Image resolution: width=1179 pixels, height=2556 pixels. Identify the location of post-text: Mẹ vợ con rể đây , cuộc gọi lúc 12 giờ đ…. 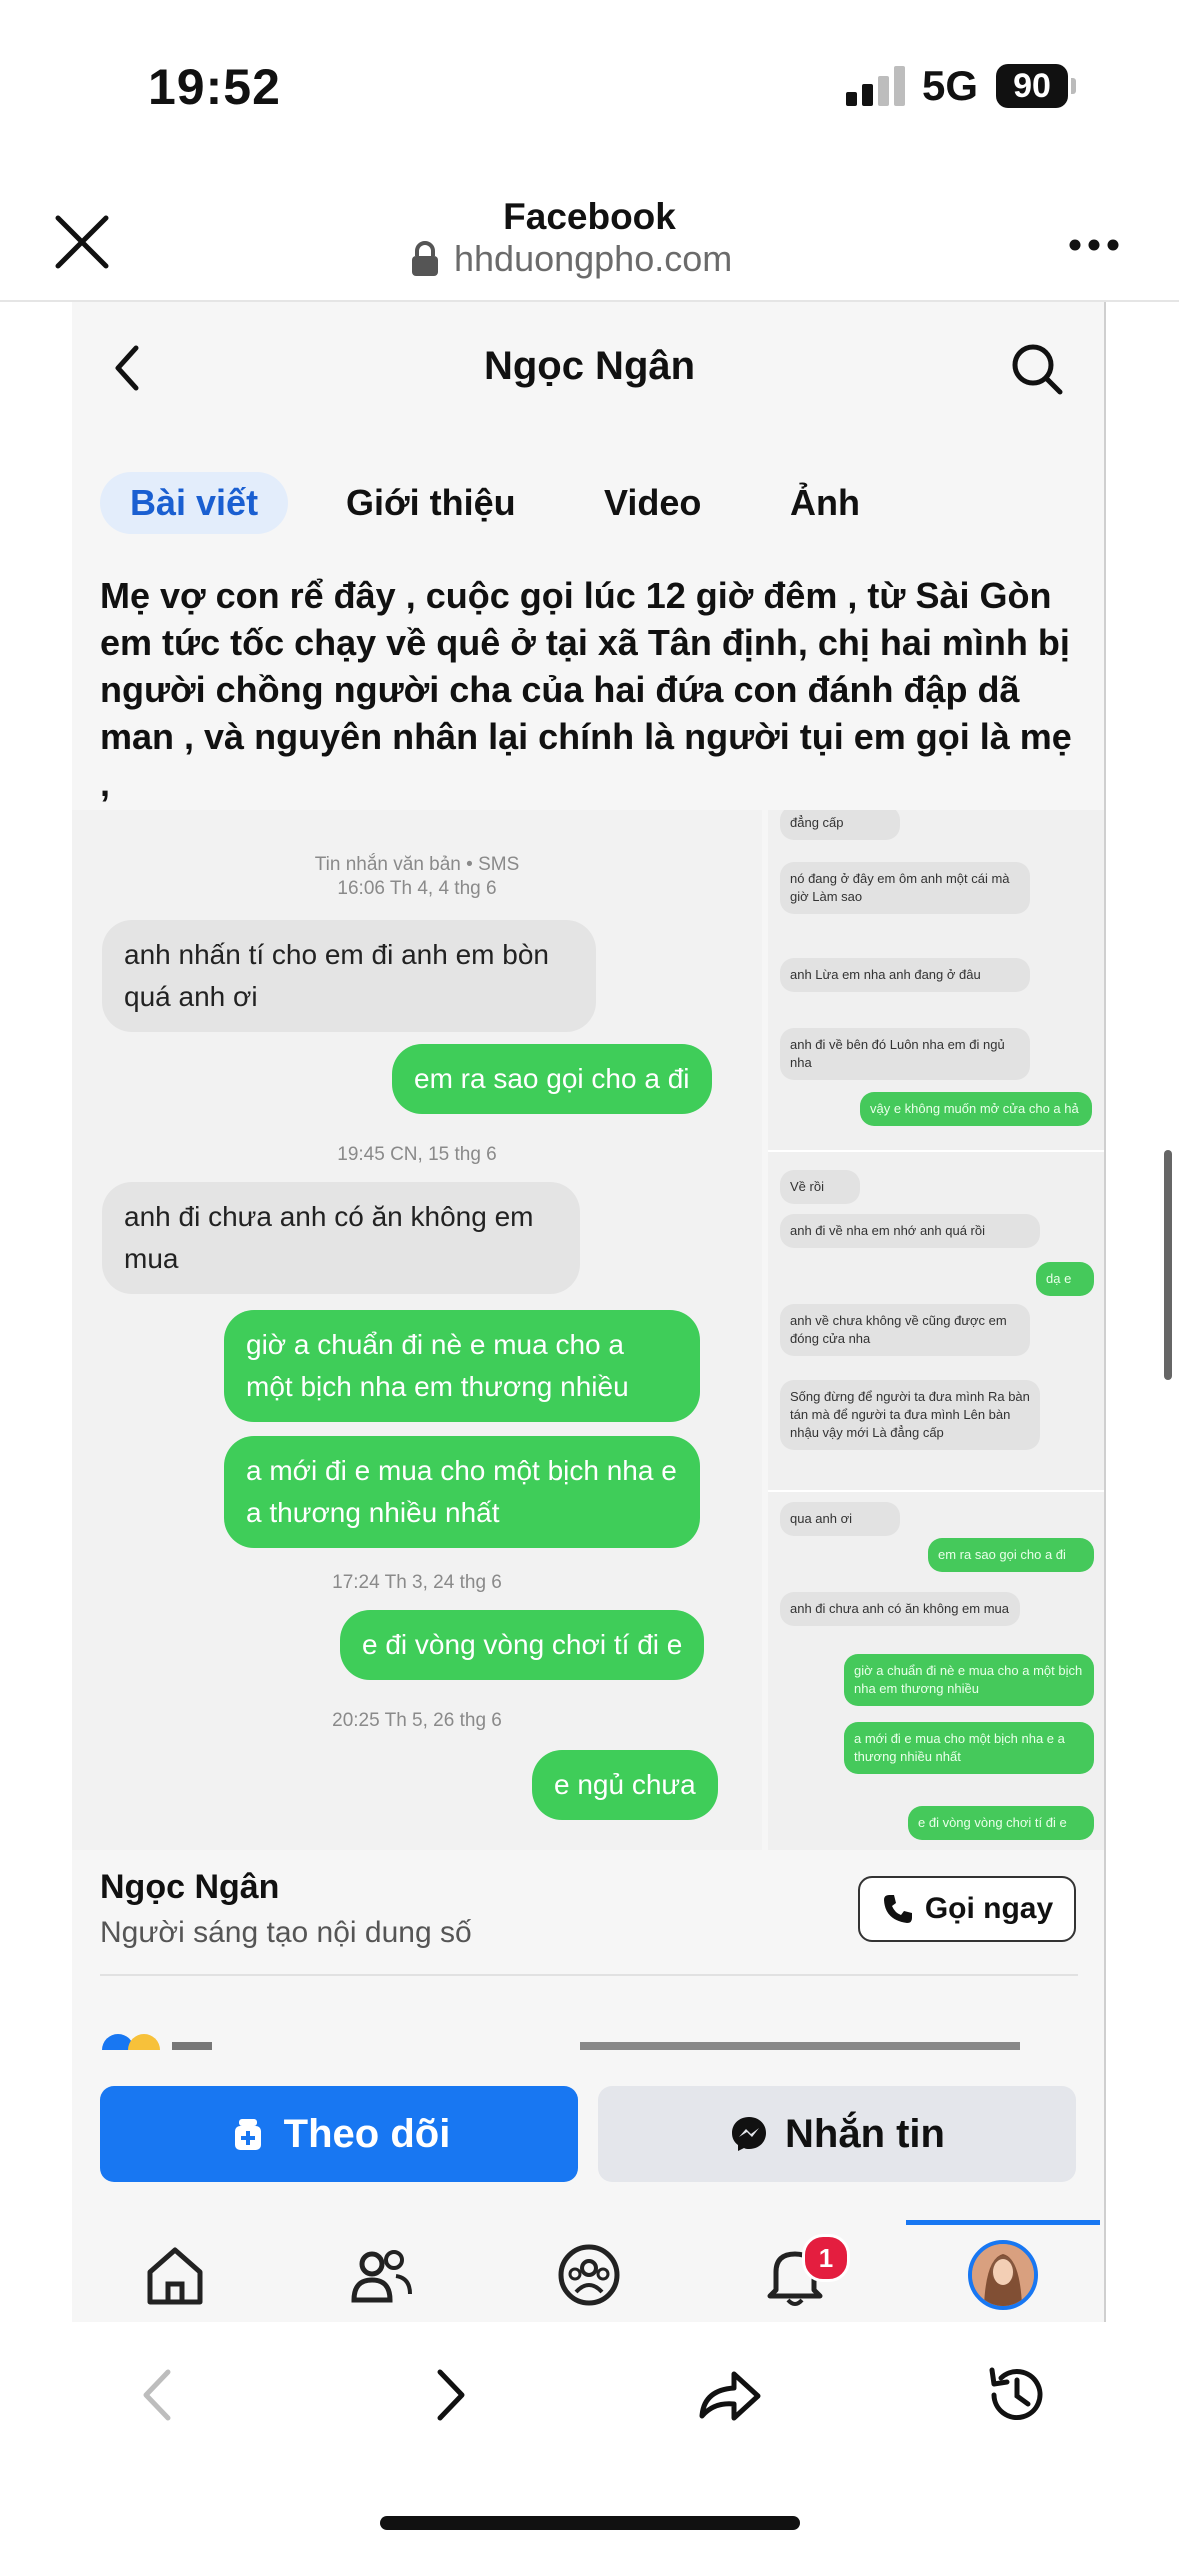
(586, 689).